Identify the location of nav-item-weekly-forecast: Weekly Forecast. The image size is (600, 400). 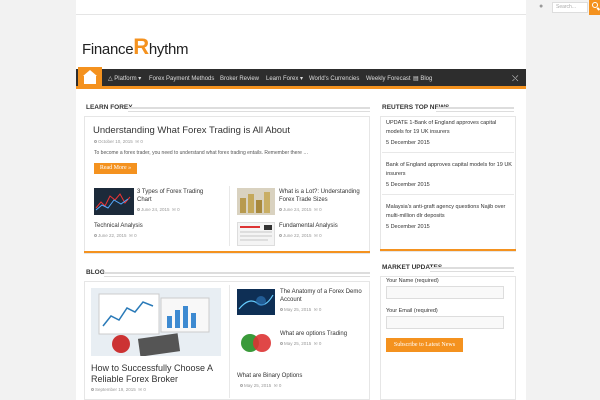
(388, 79).